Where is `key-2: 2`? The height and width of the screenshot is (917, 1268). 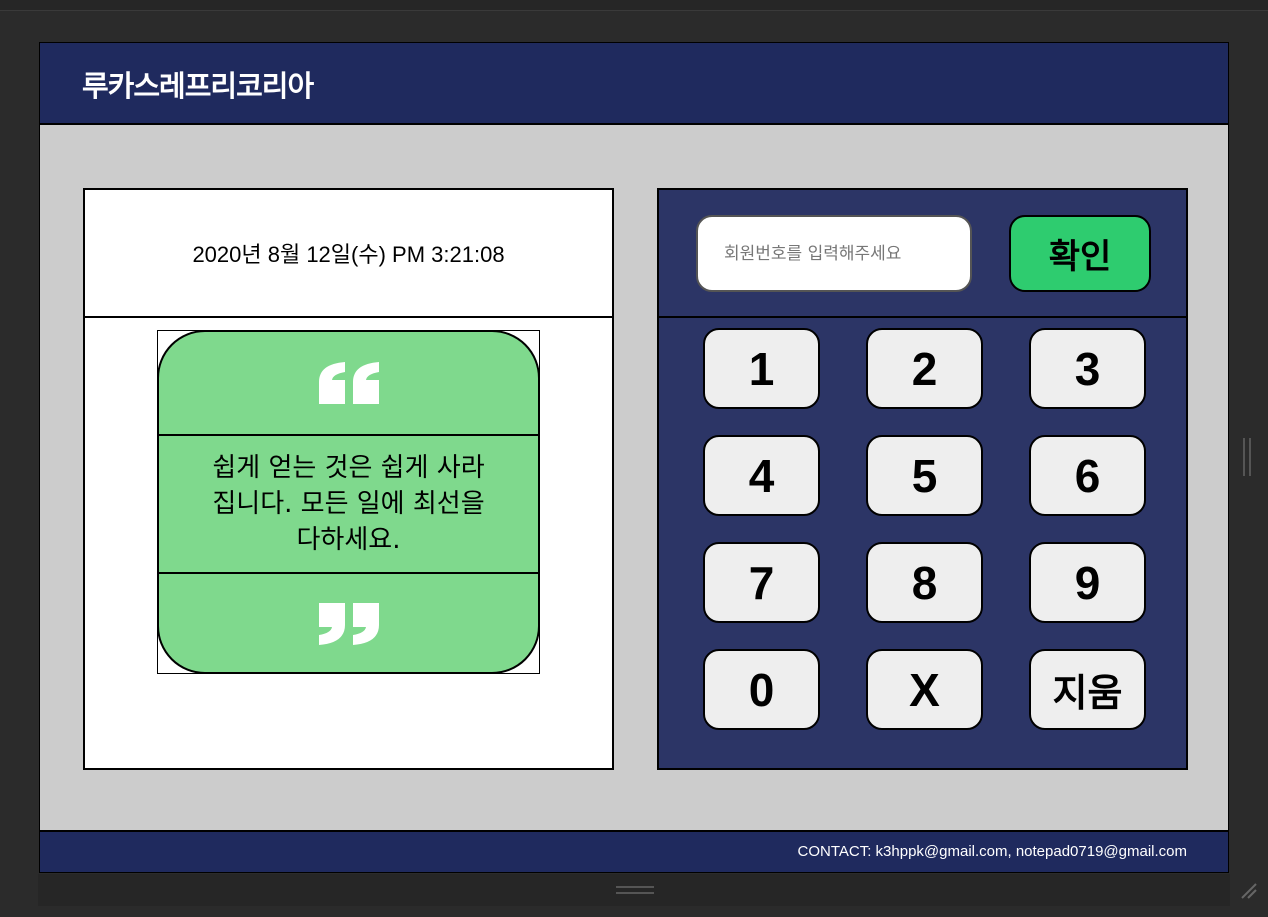
key-2: 2 is located at coordinates (924, 368).